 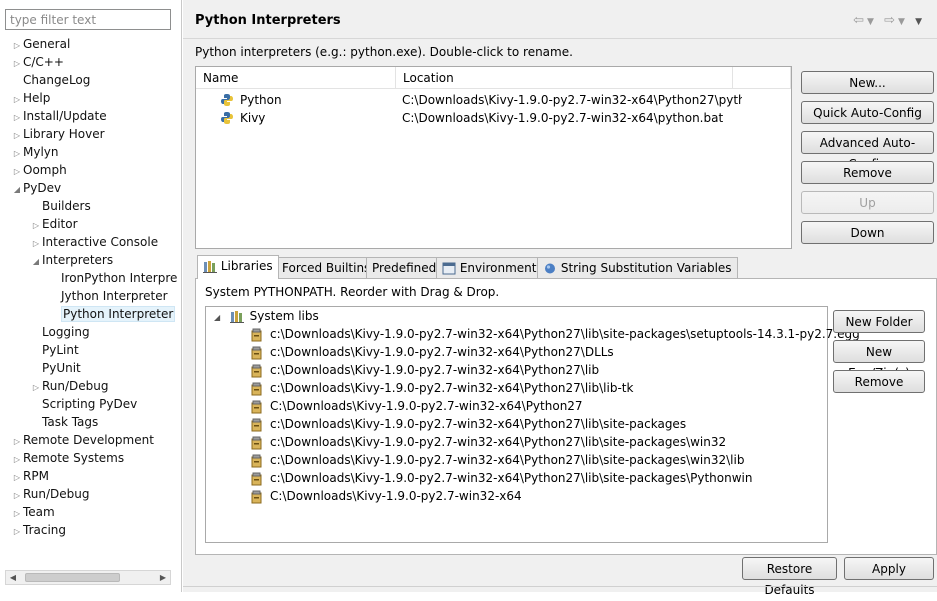 I want to click on tree-item-logging: Logging, so click(x=60, y=332).